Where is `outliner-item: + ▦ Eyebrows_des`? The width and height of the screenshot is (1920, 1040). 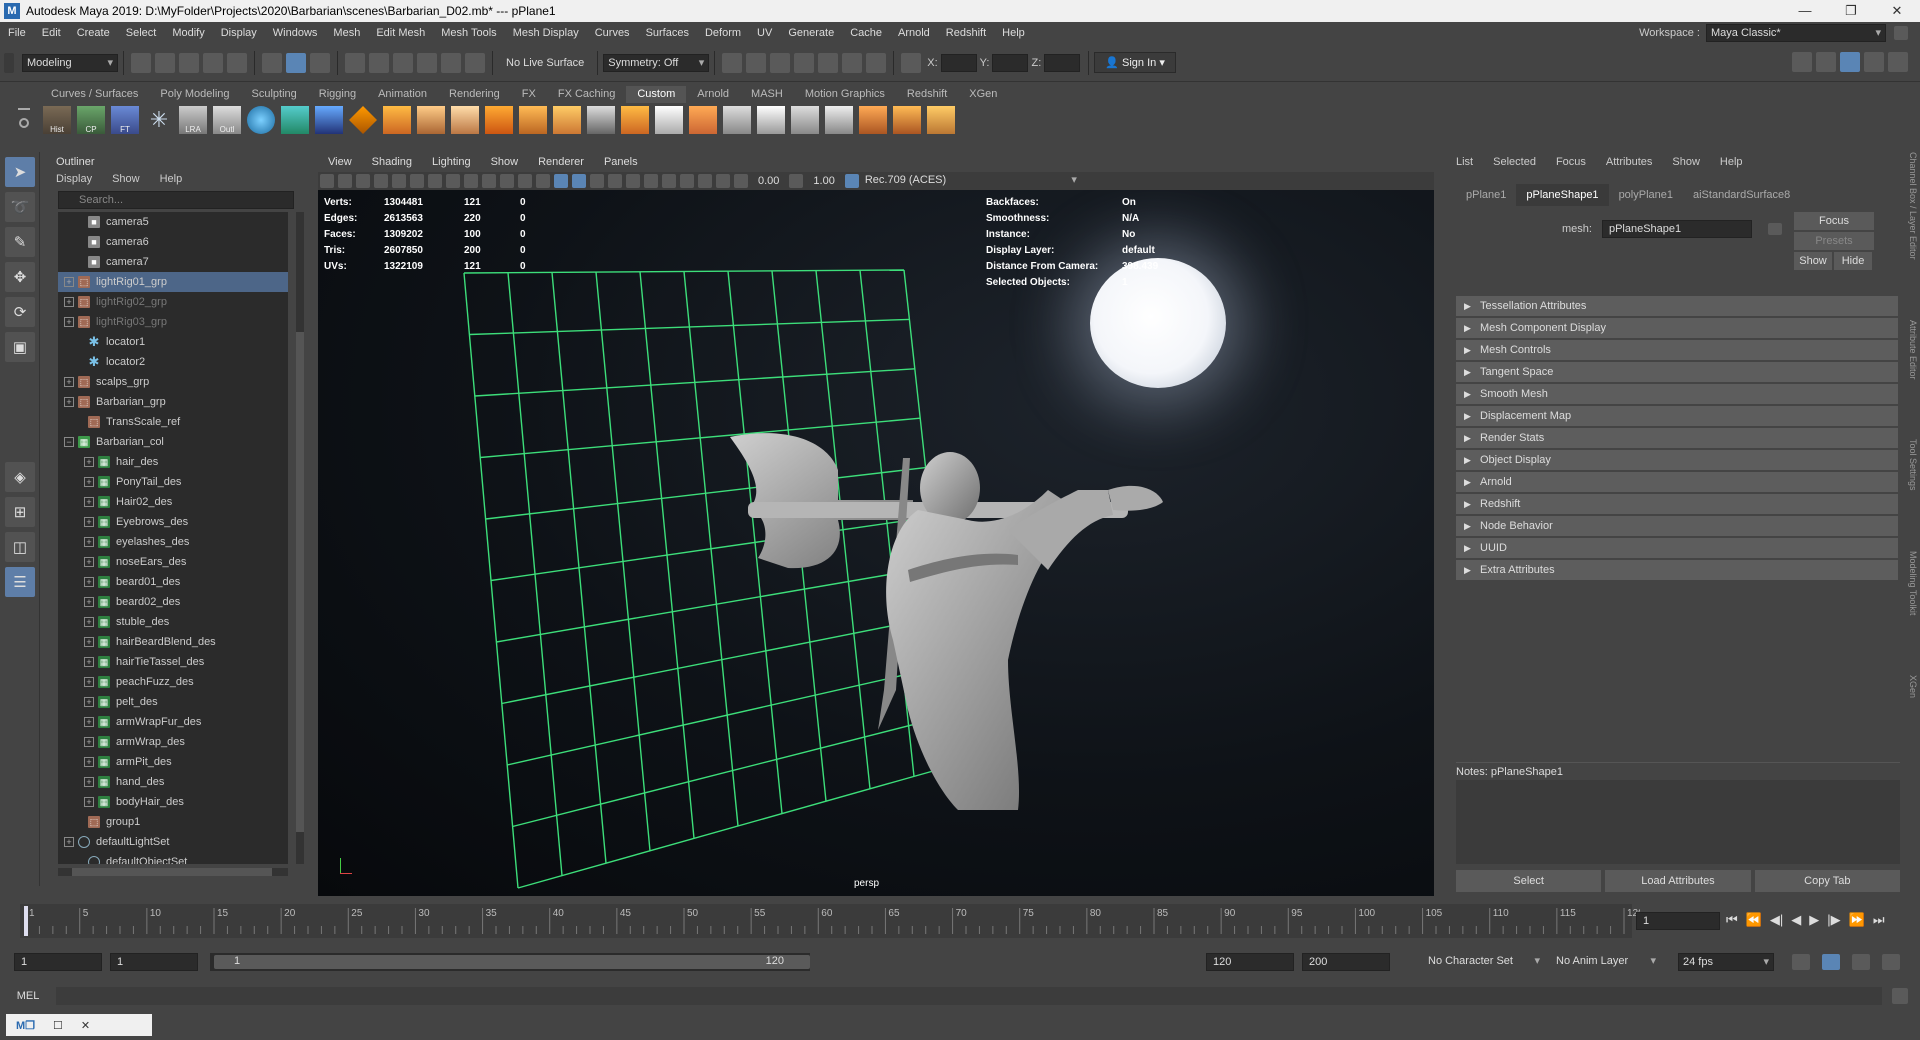
outliner-item: + ▦ Eyebrows_des is located at coordinates (173, 522).